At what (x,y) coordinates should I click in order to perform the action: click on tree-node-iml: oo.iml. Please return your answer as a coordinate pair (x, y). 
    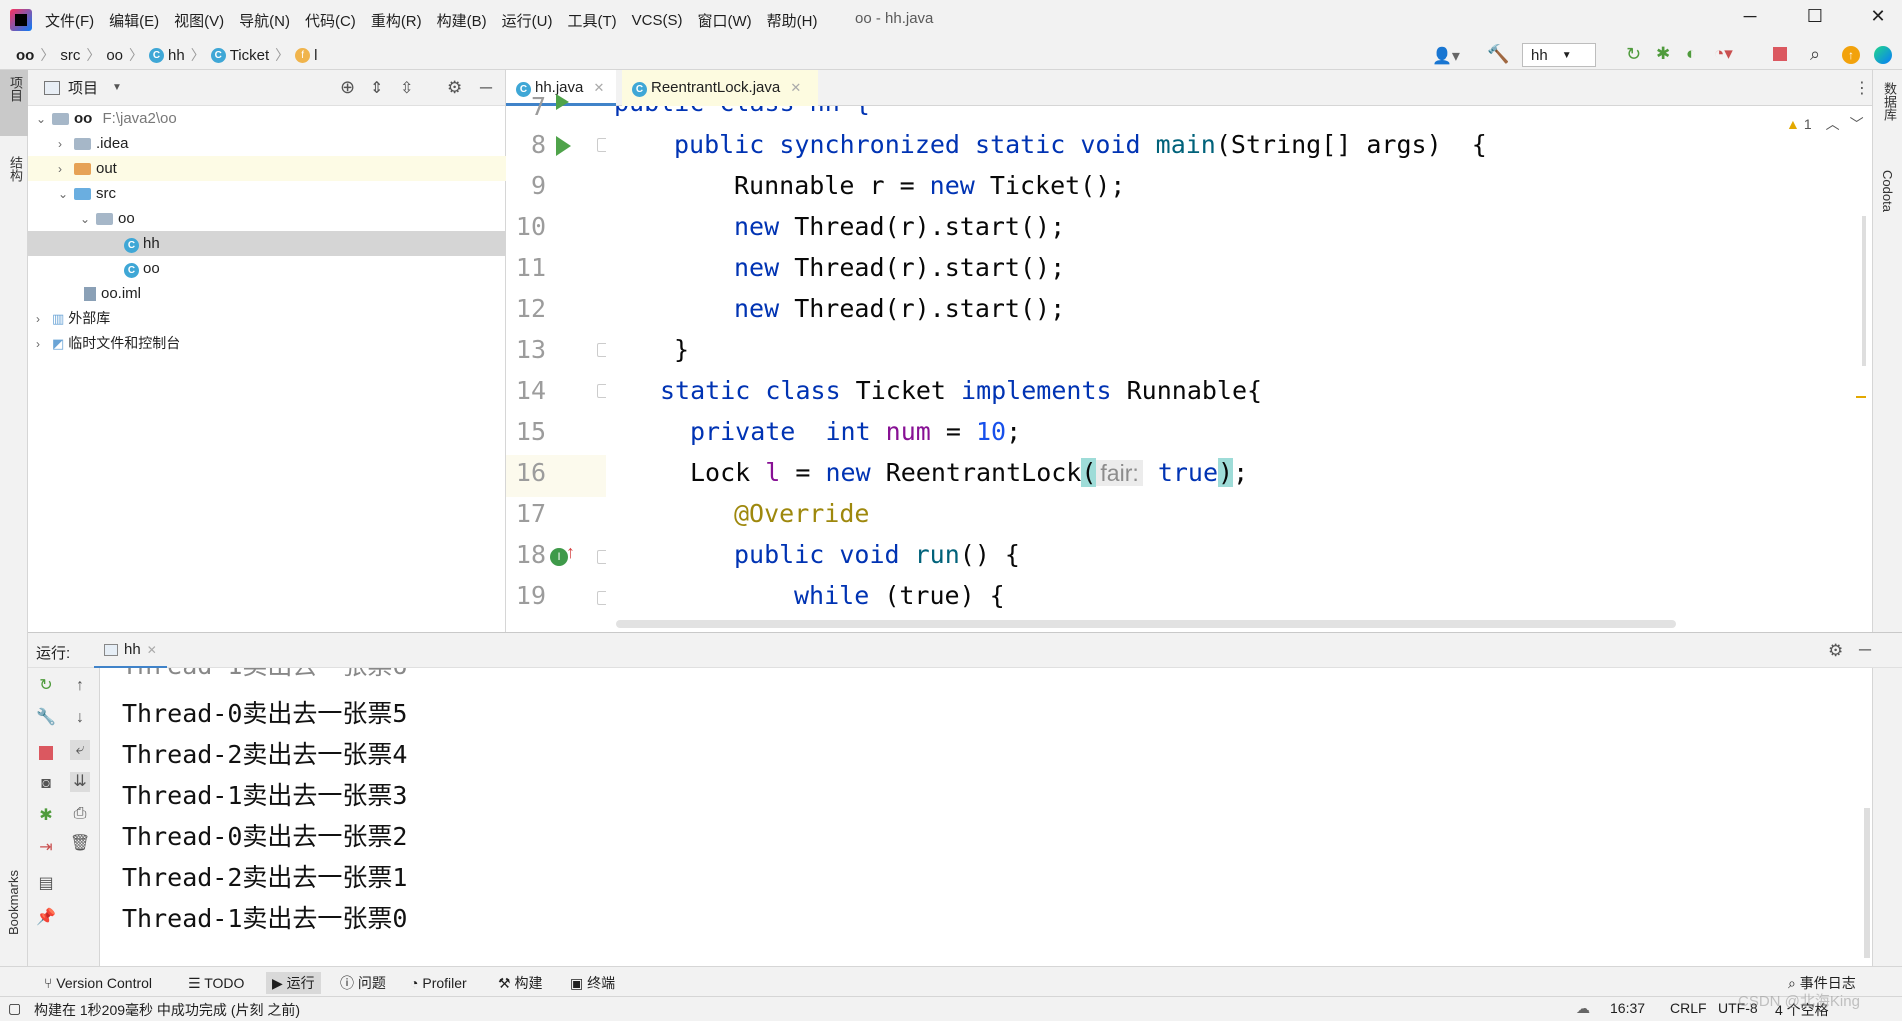
    Looking at the image, I should click on (267, 293).